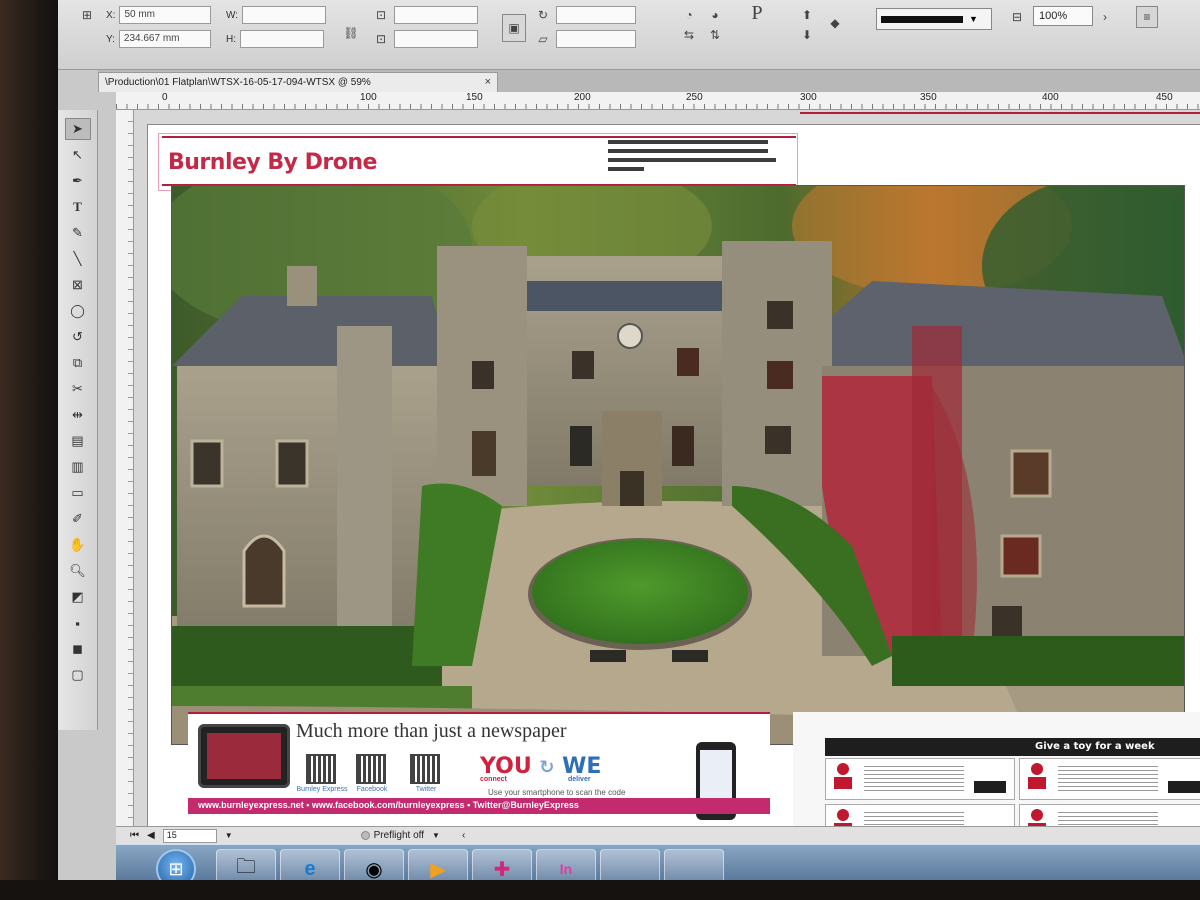 This screenshot has width=1200, height=900. Describe the element at coordinates (399, 835) in the screenshot. I see `preflight-label: Preflight off` at that location.